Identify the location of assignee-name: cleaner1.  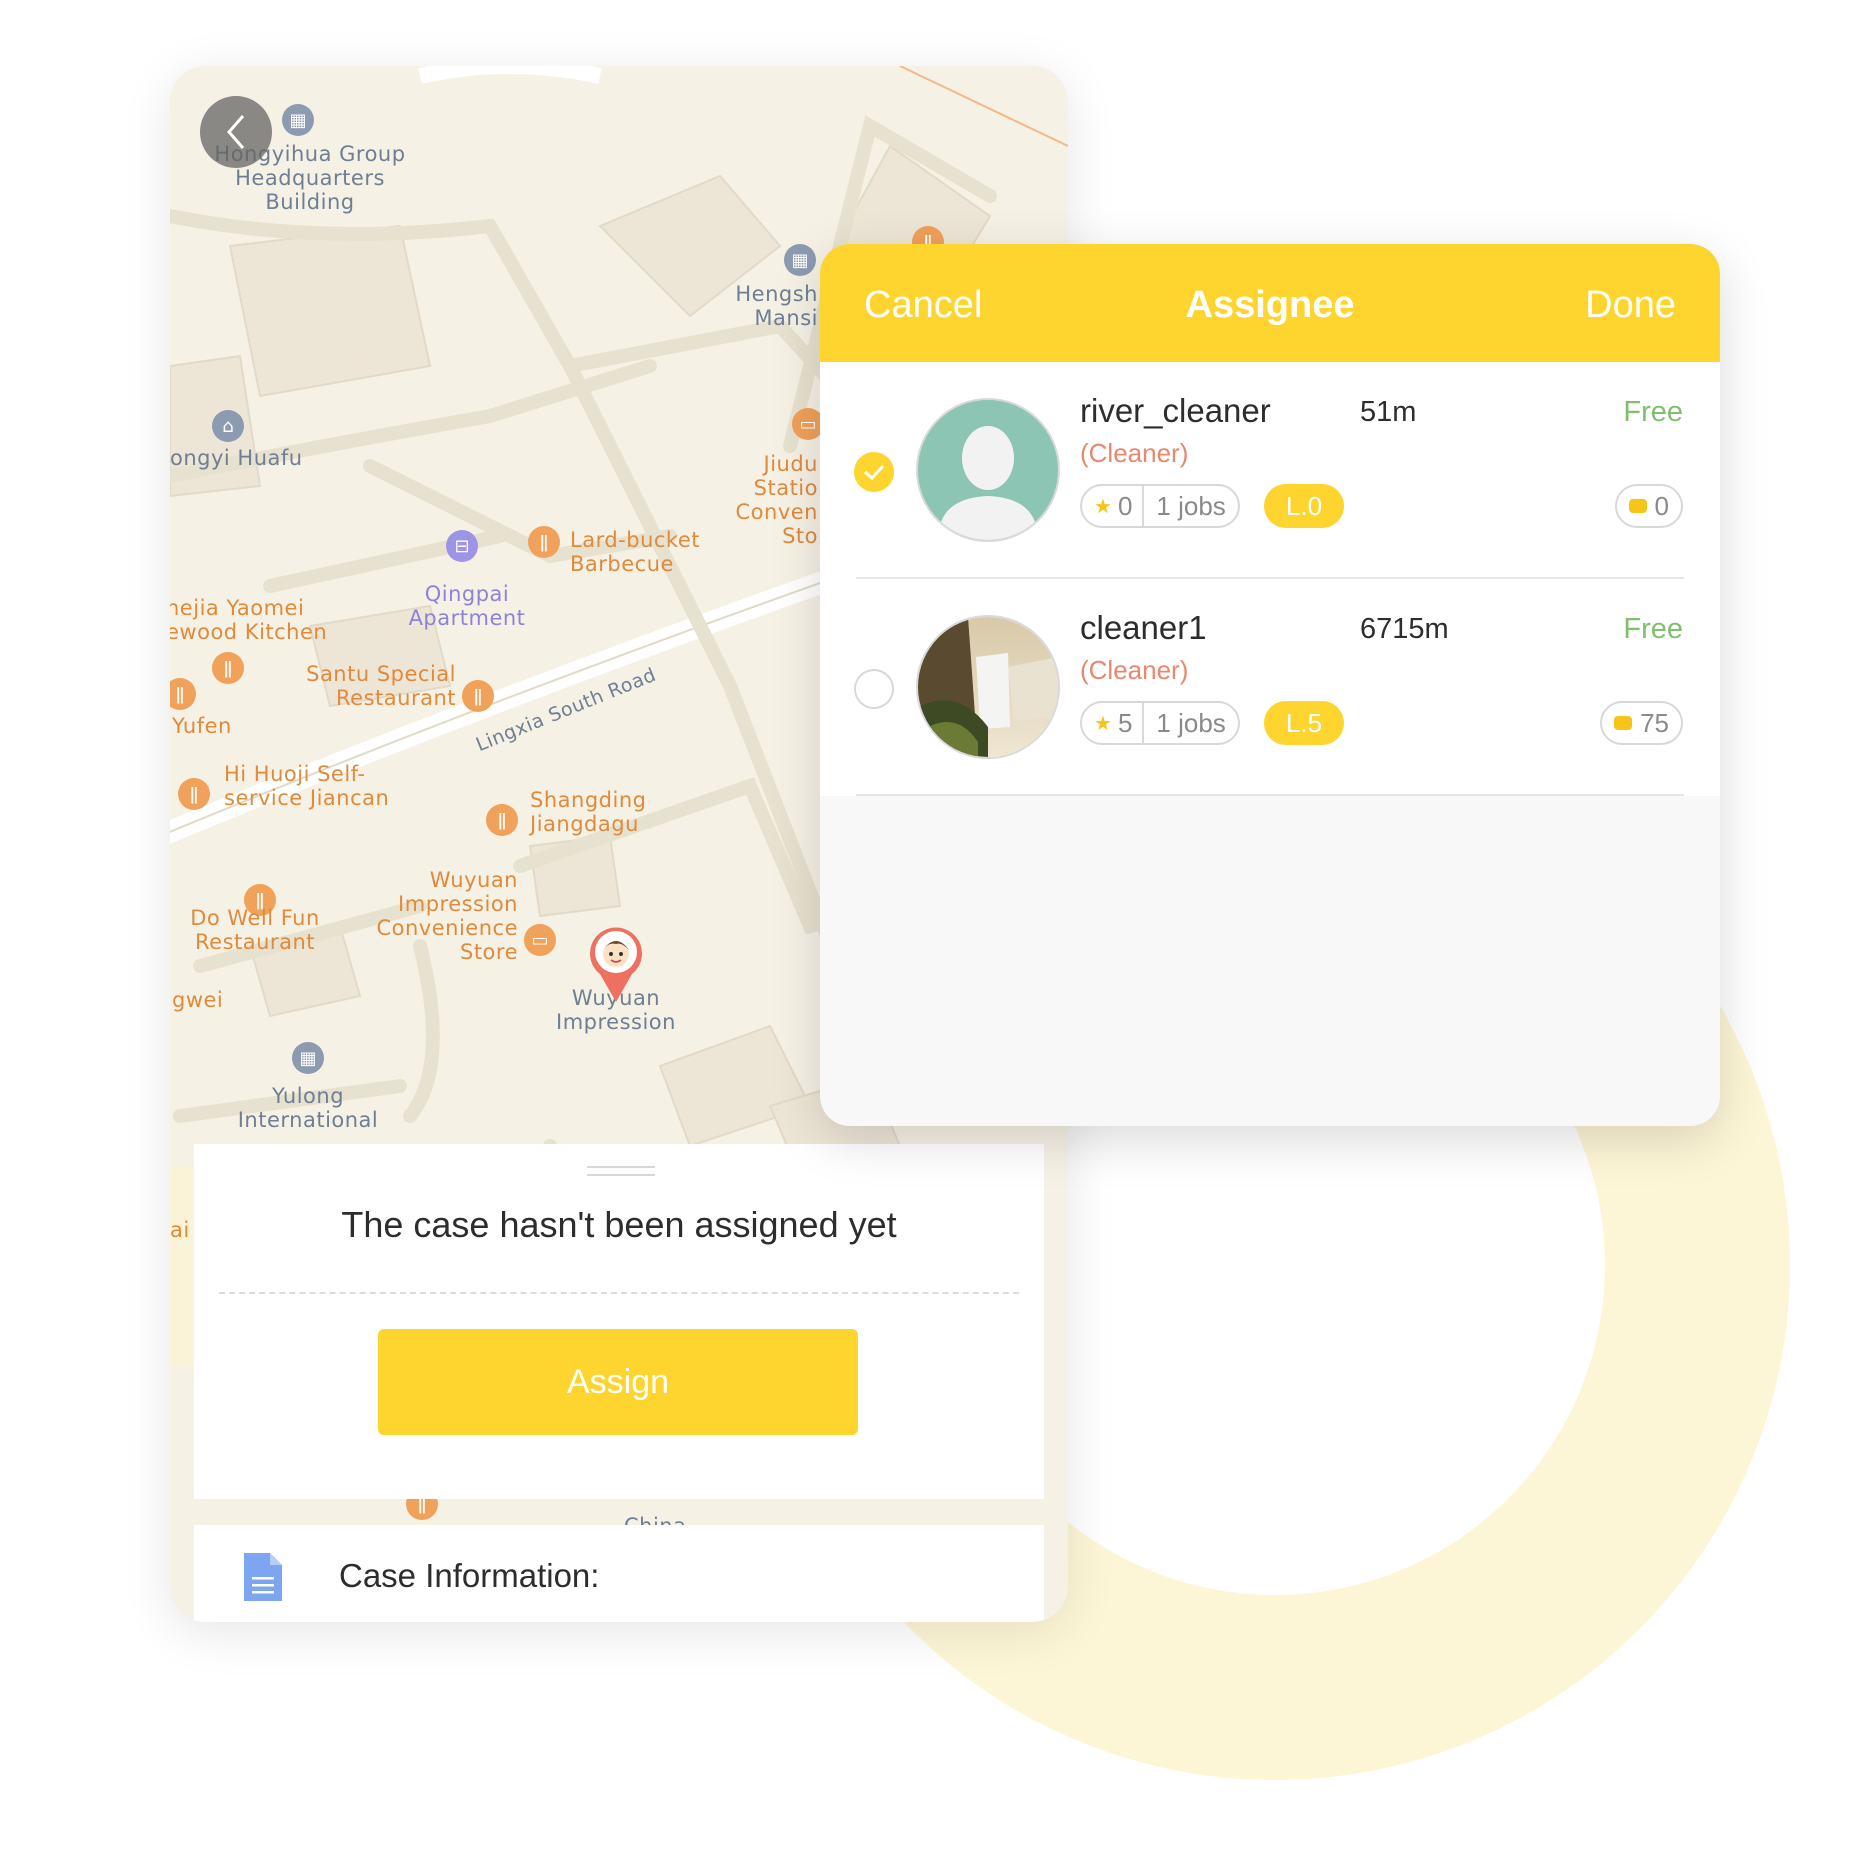
(1143, 627).